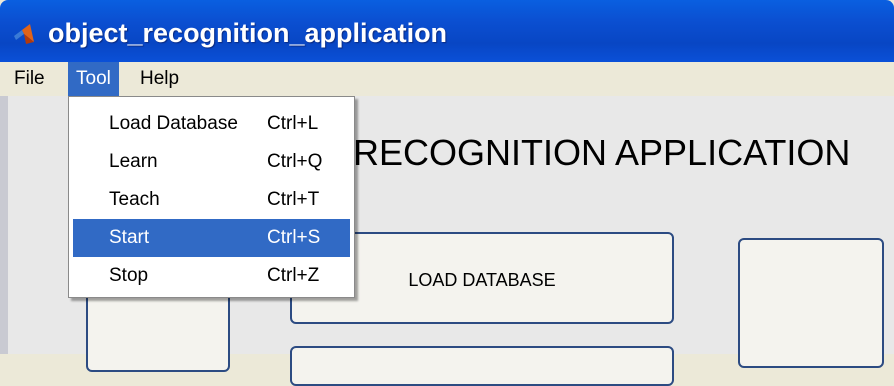 The width and height of the screenshot is (894, 386). Describe the element at coordinates (248, 33) in the screenshot. I see `window-title: object_recognition_application` at that location.